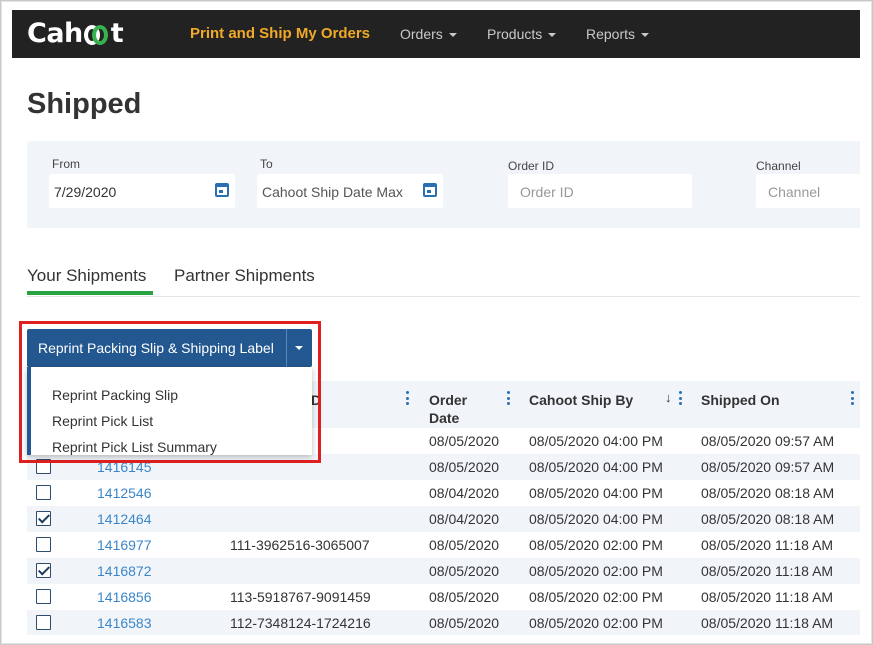  What do you see at coordinates (778, 166) in the screenshot?
I see `channel-label: Channel` at bounding box center [778, 166].